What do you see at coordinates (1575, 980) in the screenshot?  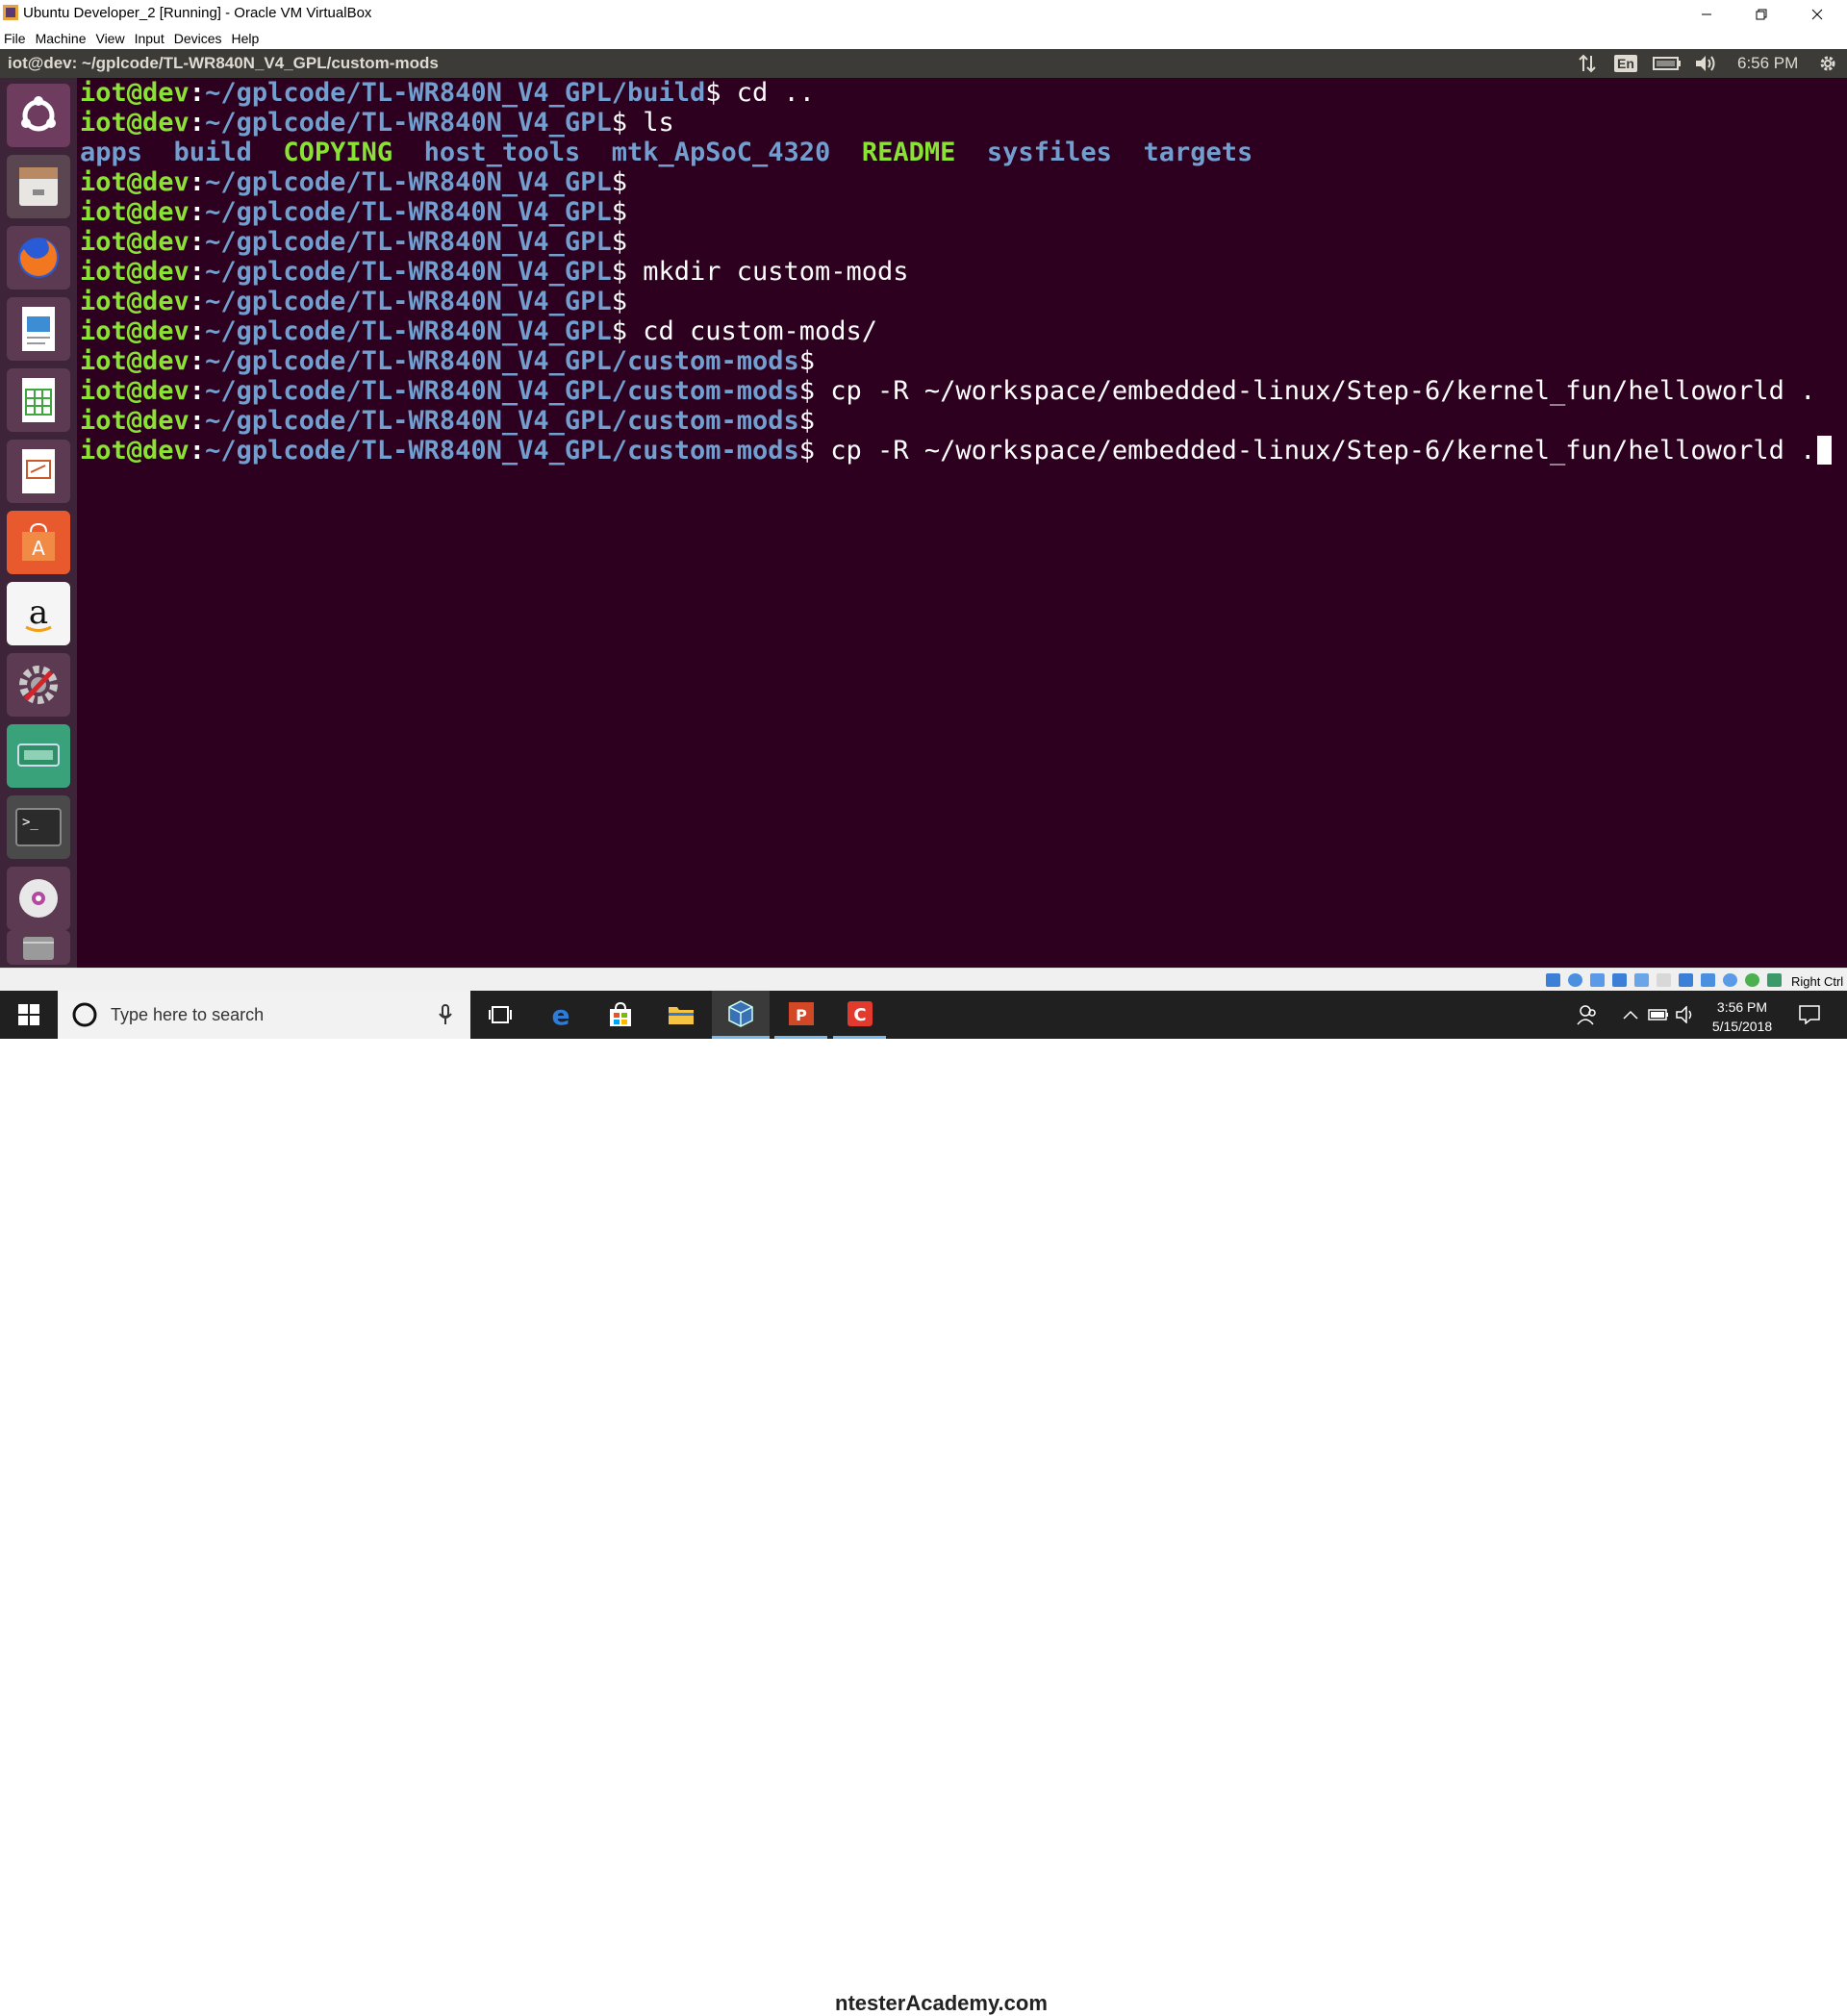 I see `optical-drive-status-icon` at bounding box center [1575, 980].